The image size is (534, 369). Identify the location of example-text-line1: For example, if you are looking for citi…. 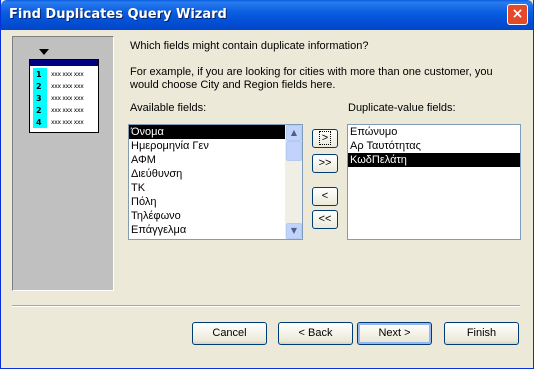
(311, 72).